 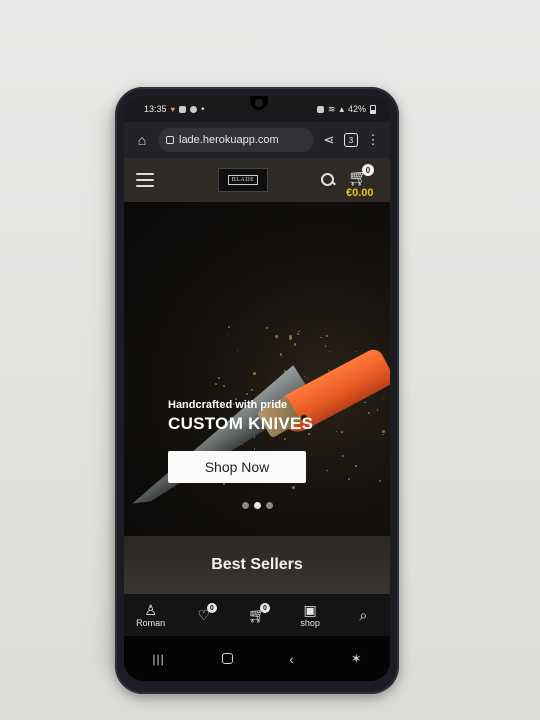 I want to click on user-icon: ♙, so click(x=150, y=610).